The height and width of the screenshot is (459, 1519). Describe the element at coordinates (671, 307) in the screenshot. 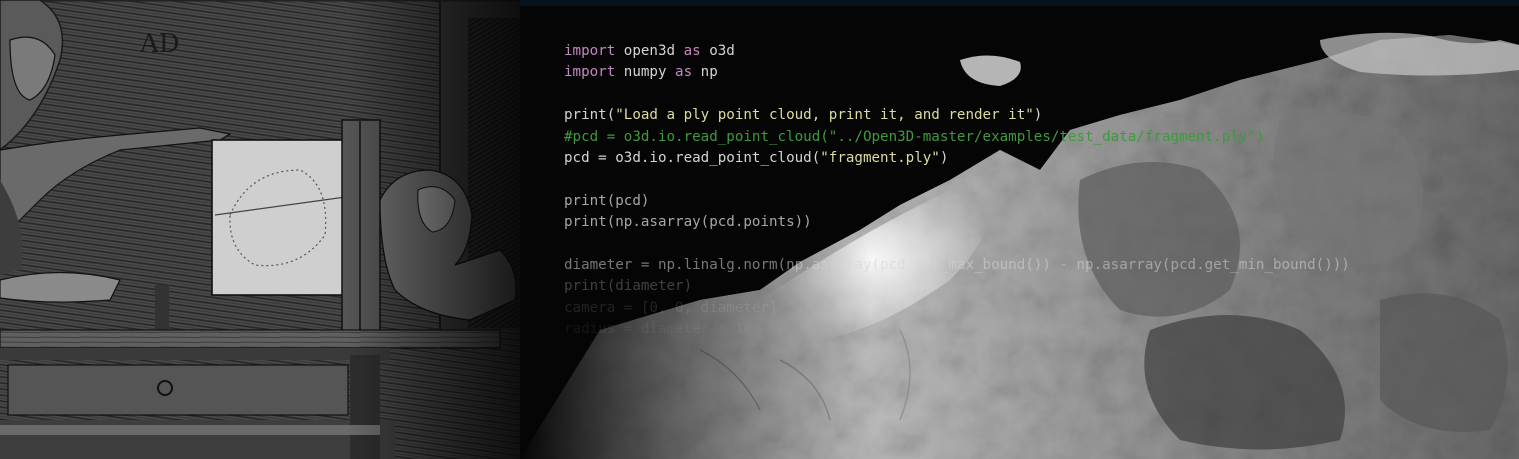

I see `code-line-camera: camera = [0, 0, diameter]` at that location.